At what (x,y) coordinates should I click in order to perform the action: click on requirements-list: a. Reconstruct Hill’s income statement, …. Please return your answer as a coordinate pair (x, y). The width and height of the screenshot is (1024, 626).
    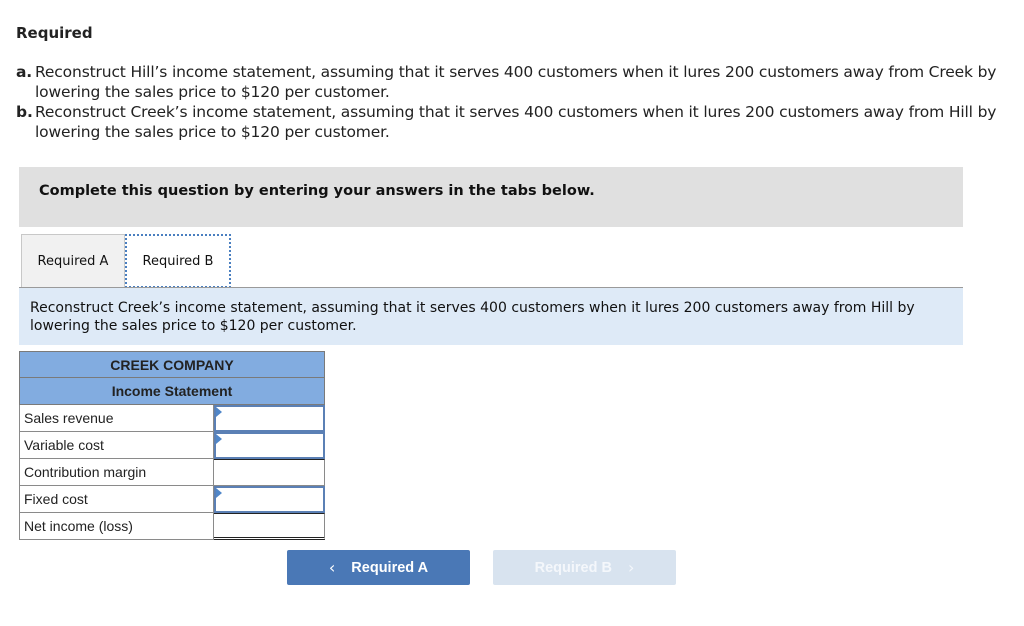
    Looking at the image, I should click on (516, 102).